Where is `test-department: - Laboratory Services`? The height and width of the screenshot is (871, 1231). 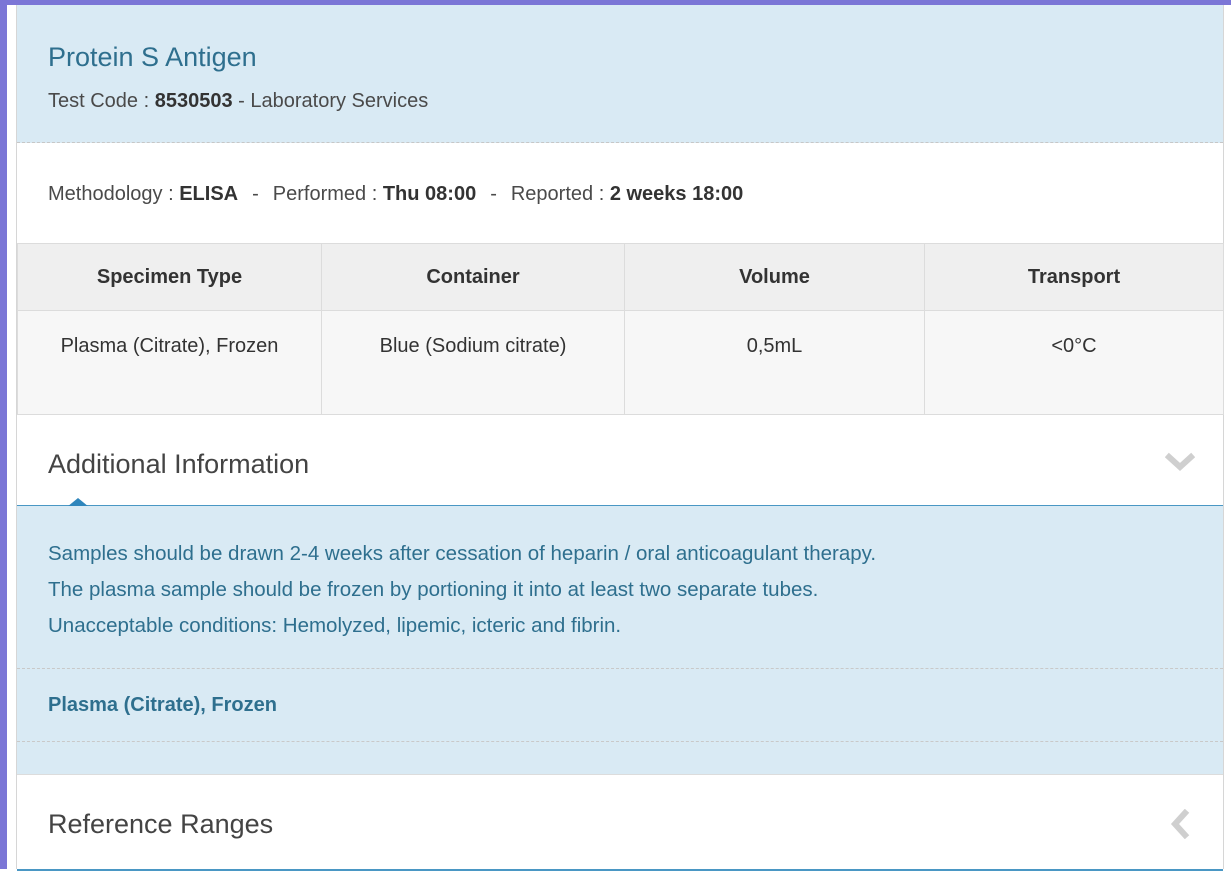
test-department: - Laboratory Services is located at coordinates (330, 101).